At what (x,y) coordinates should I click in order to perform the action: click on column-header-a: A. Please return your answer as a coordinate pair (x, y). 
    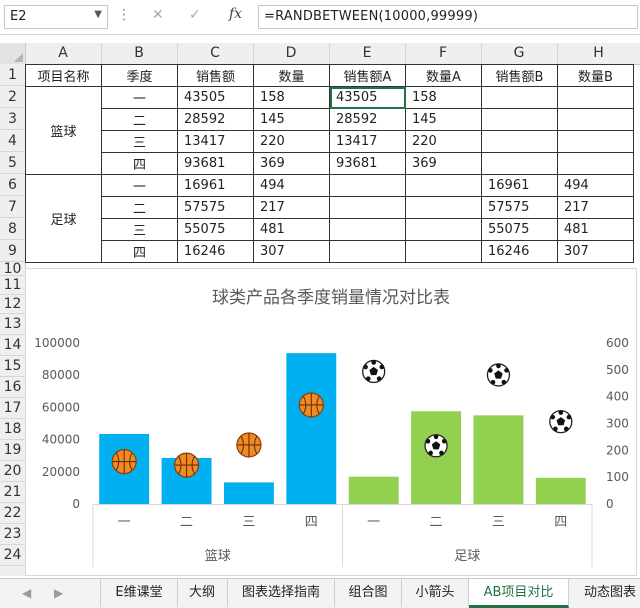
    Looking at the image, I should click on (63, 53).